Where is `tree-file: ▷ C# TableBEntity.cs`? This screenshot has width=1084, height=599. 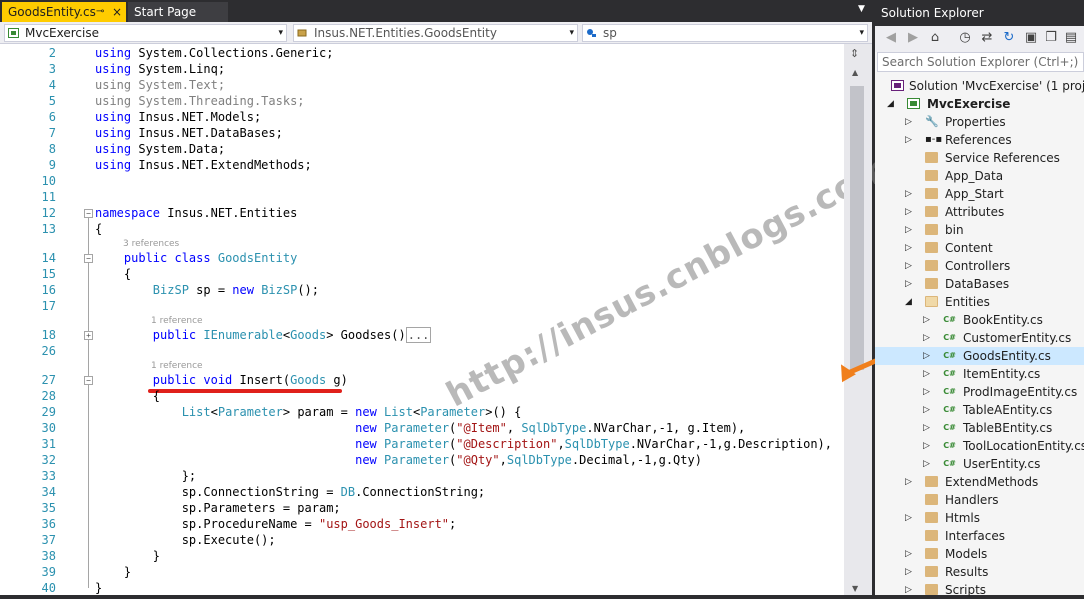 tree-file: ▷ C# TableBEntity.cs is located at coordinates (979, 428).